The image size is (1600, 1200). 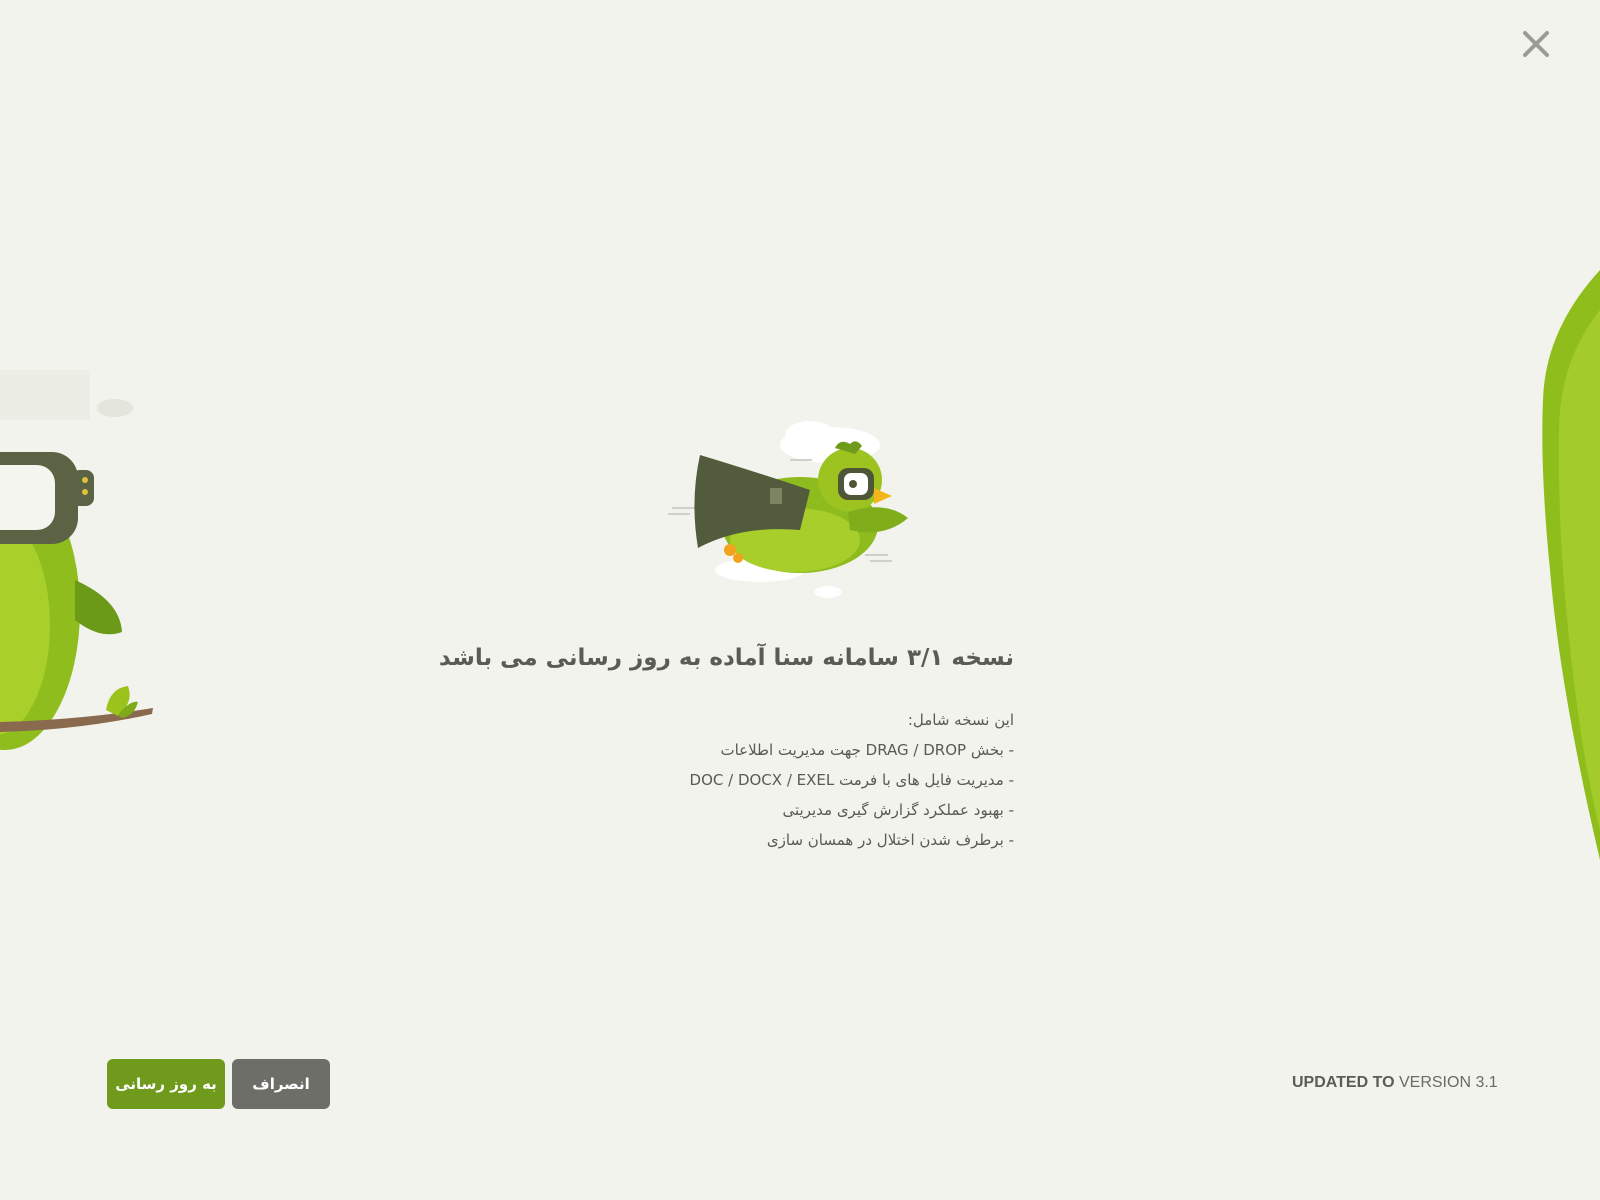 I want to click on features-intro: این نسخه شامل:, so click(x=960, y=720).